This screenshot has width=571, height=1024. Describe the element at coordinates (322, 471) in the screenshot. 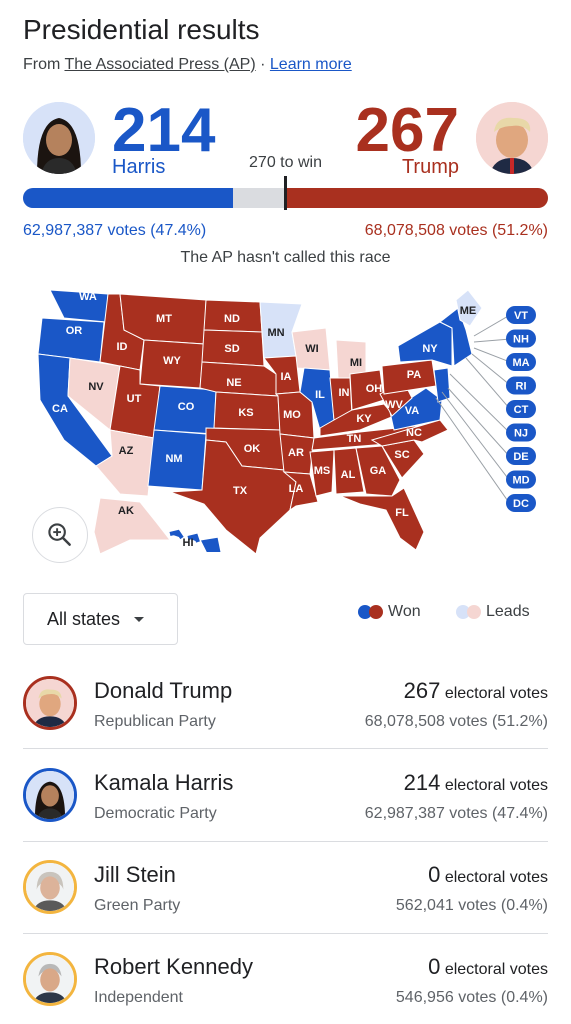

I see `state-label-ms: MS` at that location.